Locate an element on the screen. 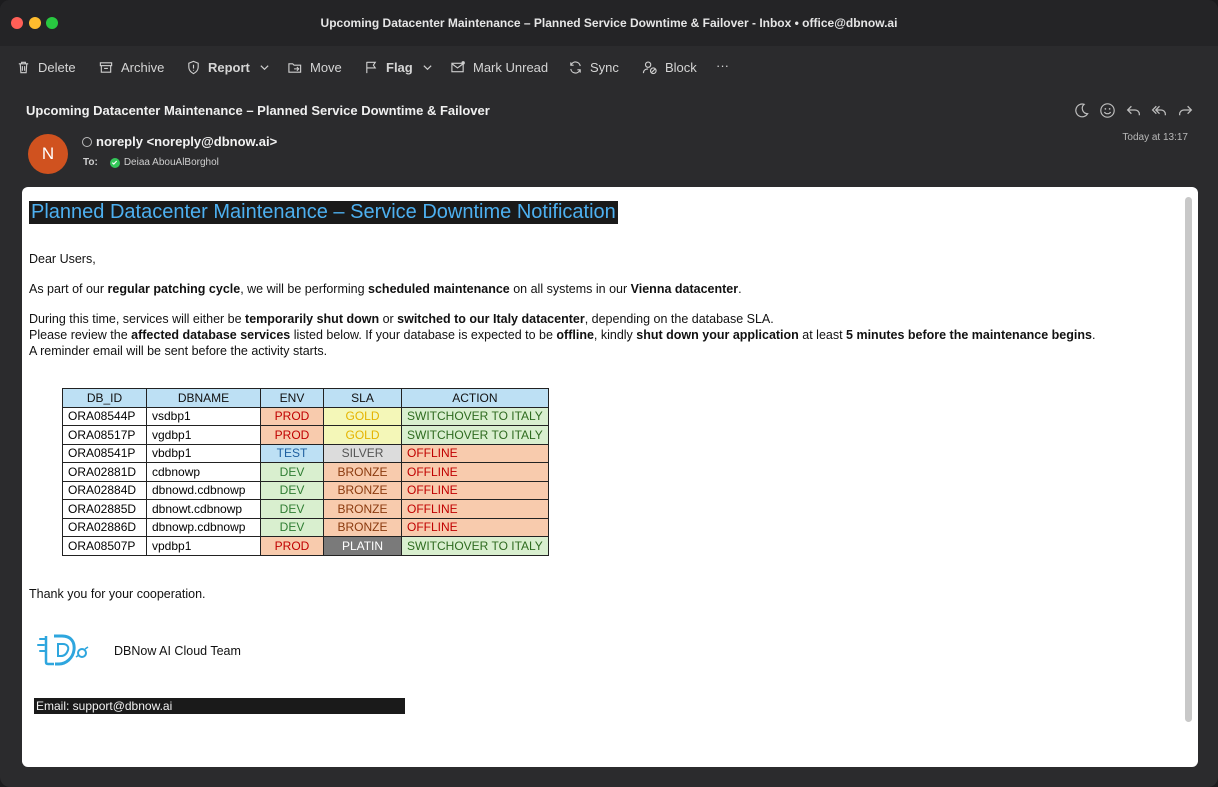 The image size is (1218, 787). recipient-line: To: Deiaa AbouAlBorghol is located at coordinates (151, 162).